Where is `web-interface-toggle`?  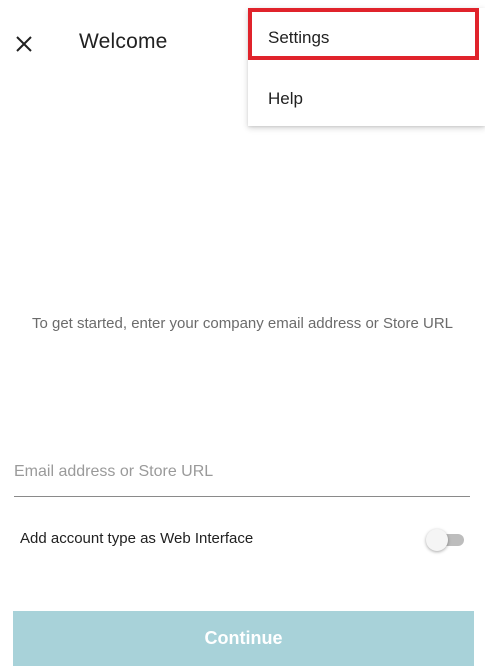 web-interface-toggle is located at coordinates (446, 540).